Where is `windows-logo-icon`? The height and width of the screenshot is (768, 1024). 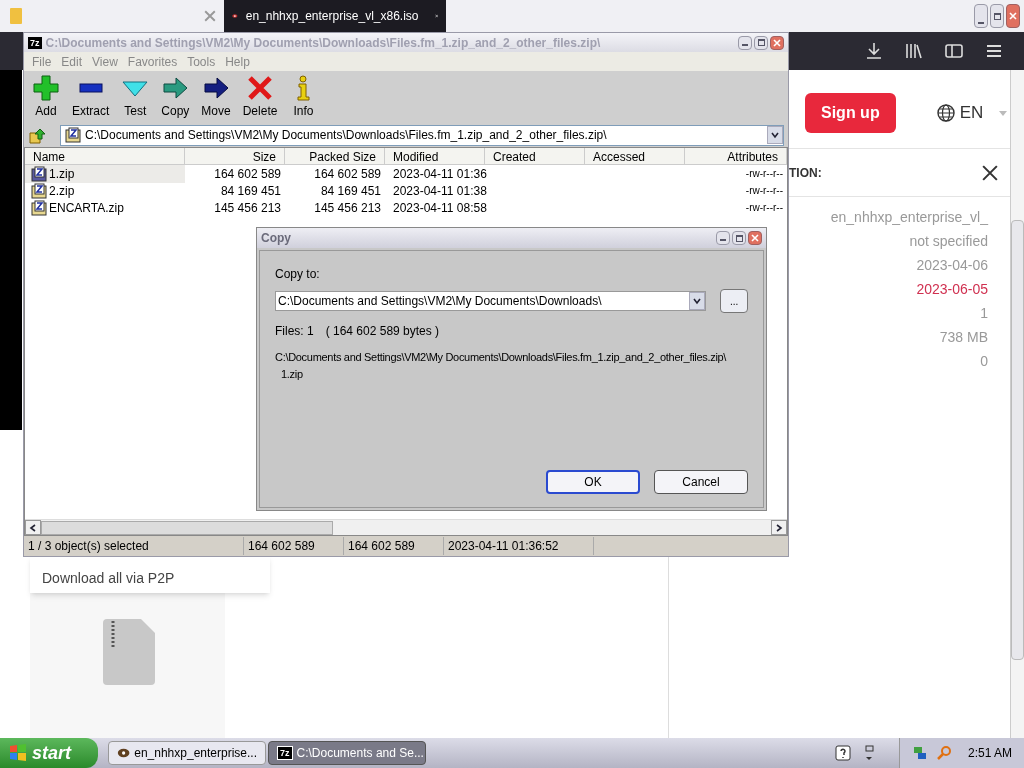
windows-logo-icon is located at coordinates (18, 753).